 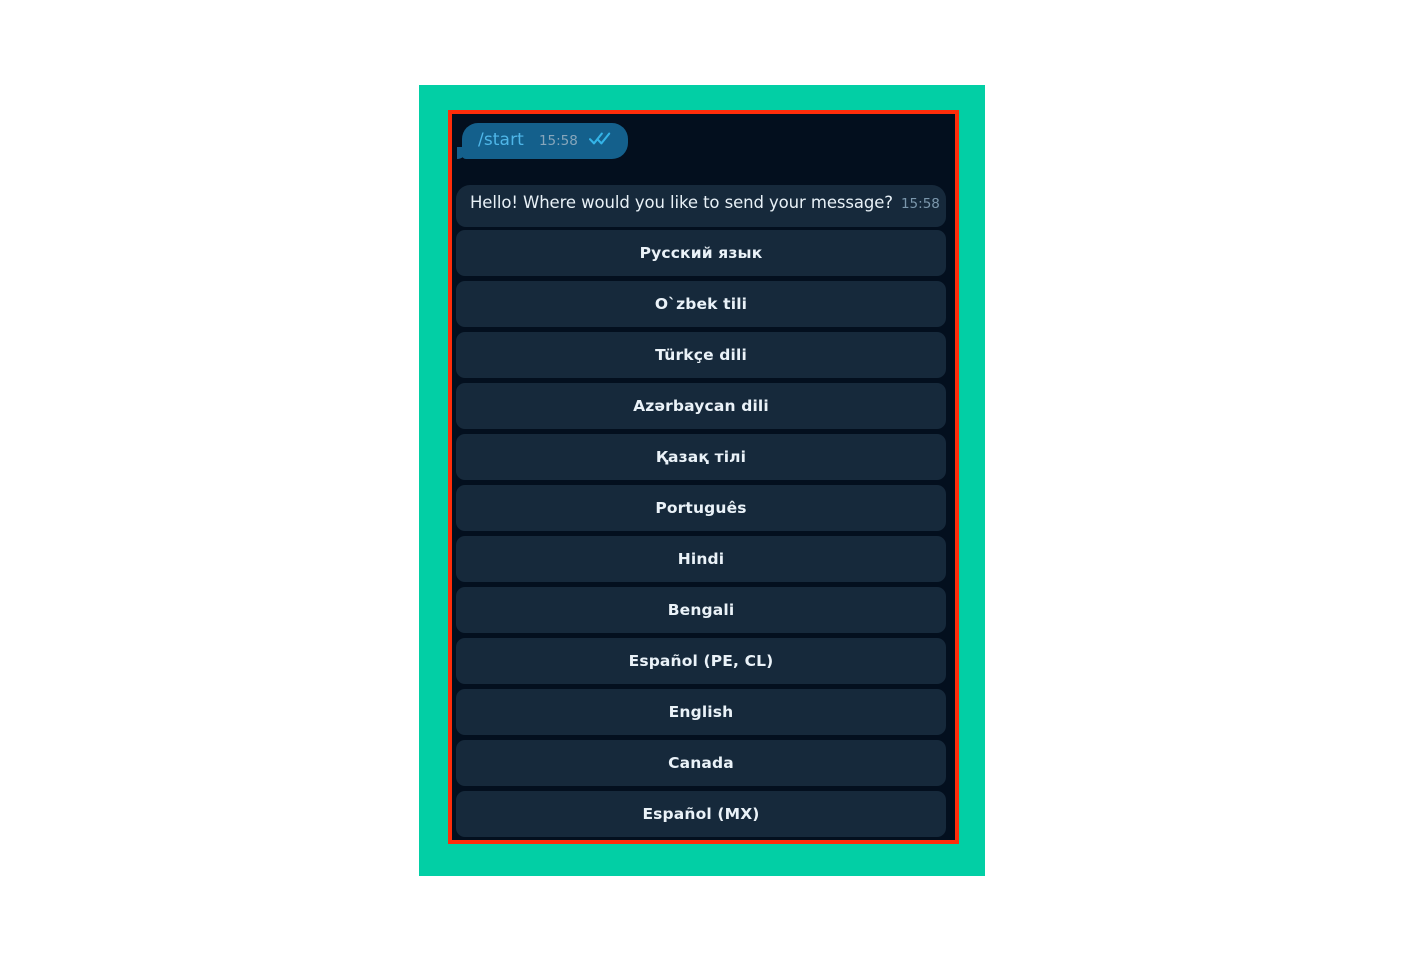 I want to click on keyboard-button: Español (PE, CL), so click(x=701, y=661).